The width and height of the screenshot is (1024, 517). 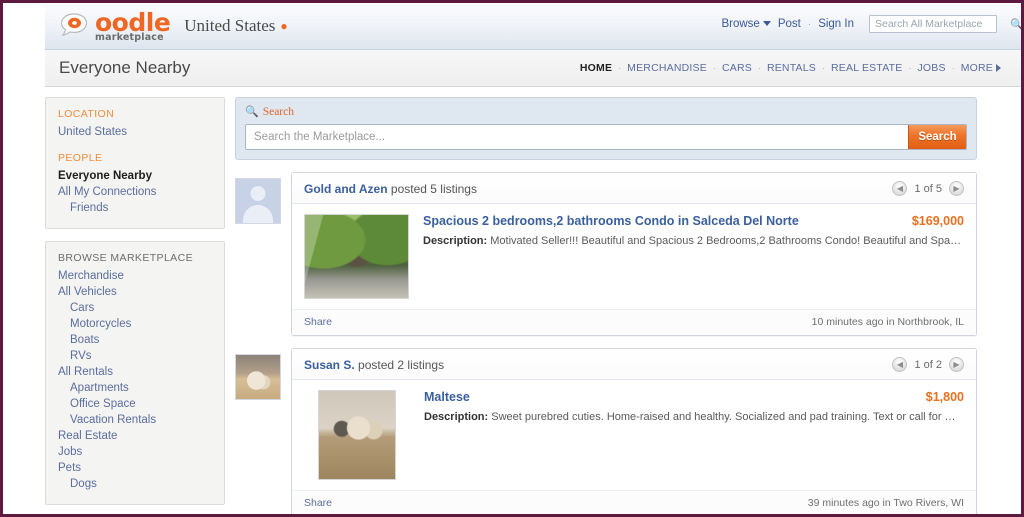 What do you see at coordinates (836, 24) in the screenshot?
I see `sign-in-link: Sign In` at bounding box center [836, 24].